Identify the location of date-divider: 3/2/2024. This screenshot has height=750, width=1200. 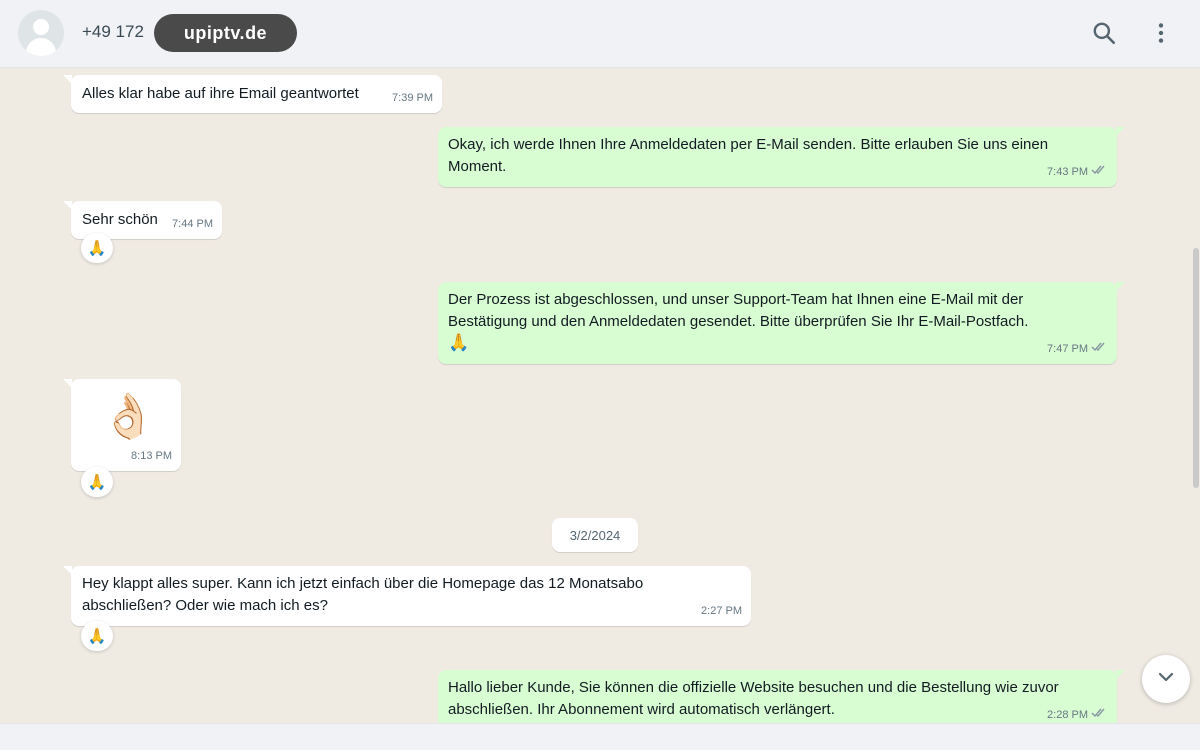
(595, 535).